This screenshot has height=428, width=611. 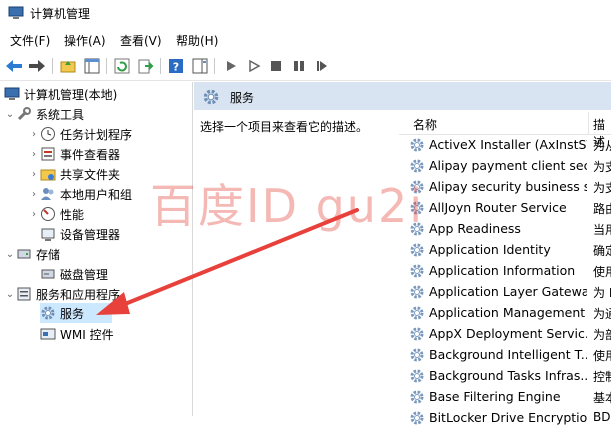 What do you see at coordinates (48, 134) in the screenshot?
I see `clock-icon` at bounding box center [48, 134].